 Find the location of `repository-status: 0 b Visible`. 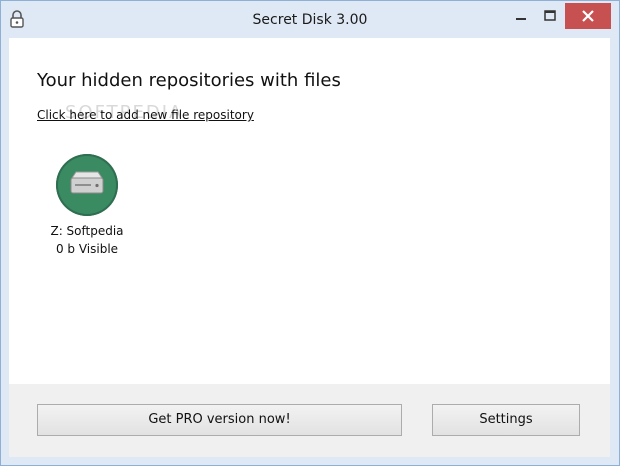

repository-status: 0 b Visible is located at coordinates (87, 249).